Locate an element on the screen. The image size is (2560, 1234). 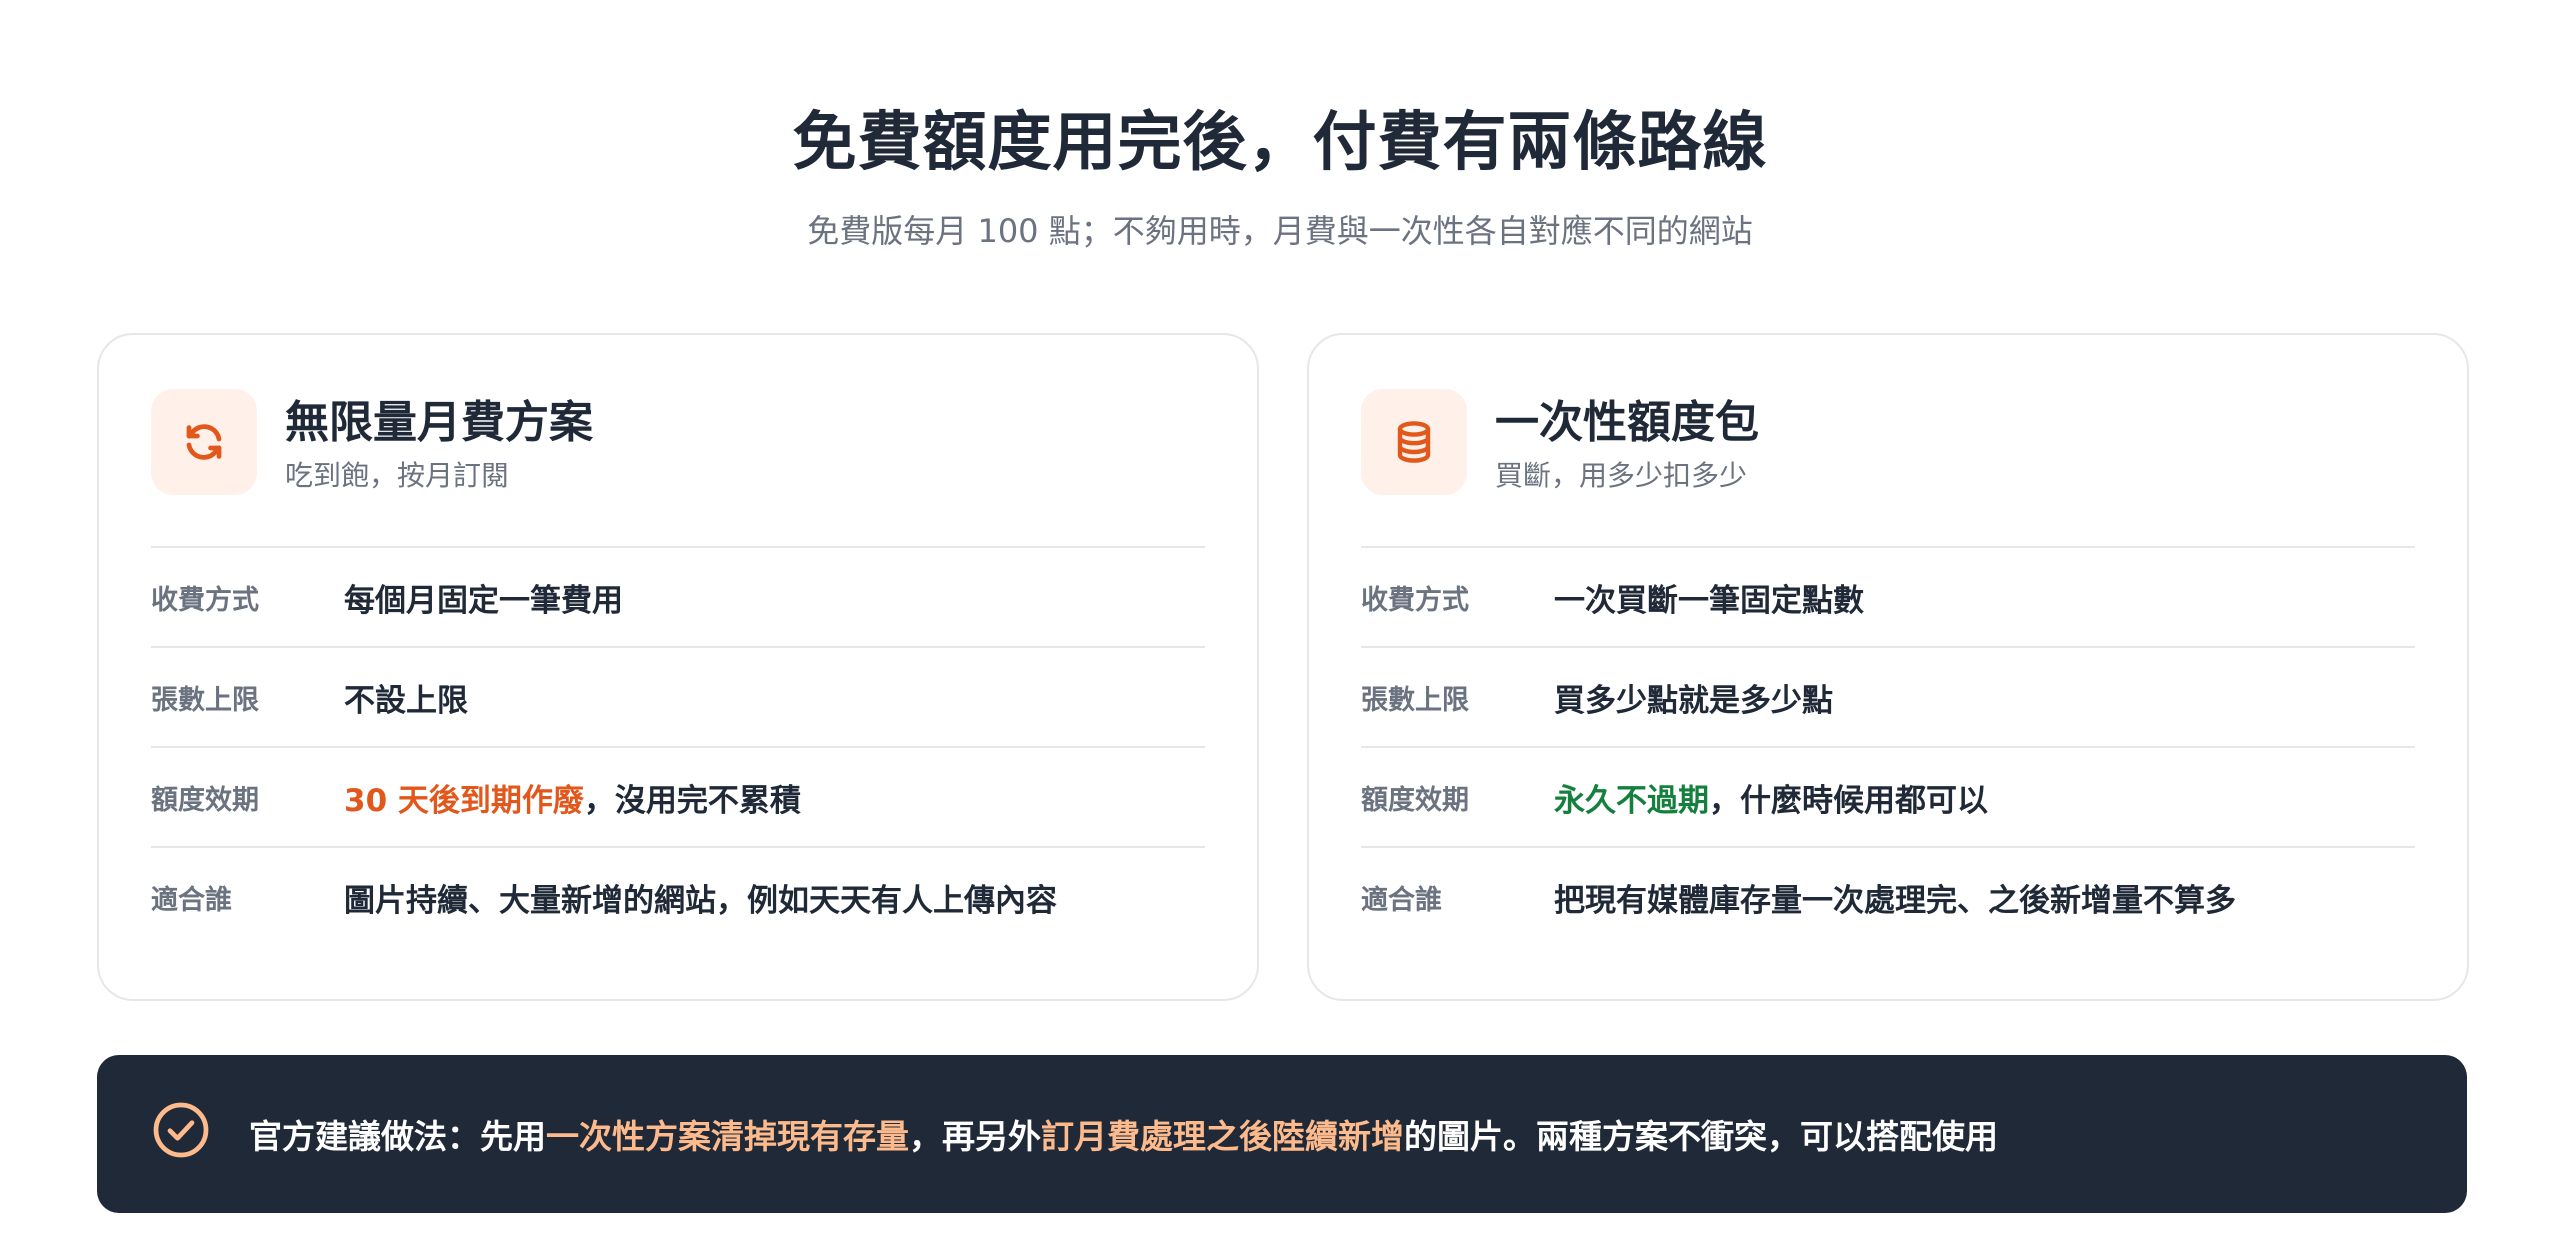
recommendation-middle: ，再另外 is located at coordinates (975, 1136).